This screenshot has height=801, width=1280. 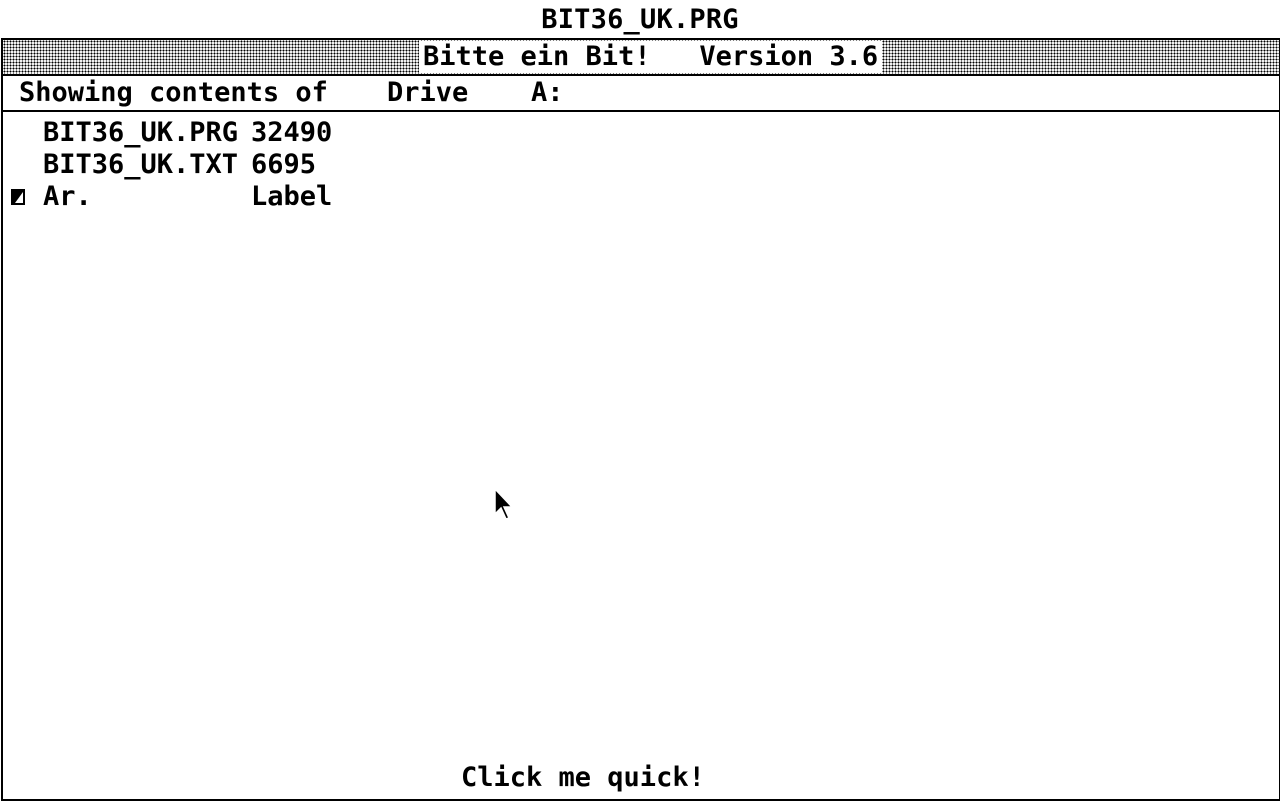 I want to click on app-title: BIT36_UK.PRG, so click(x=640, y=19).